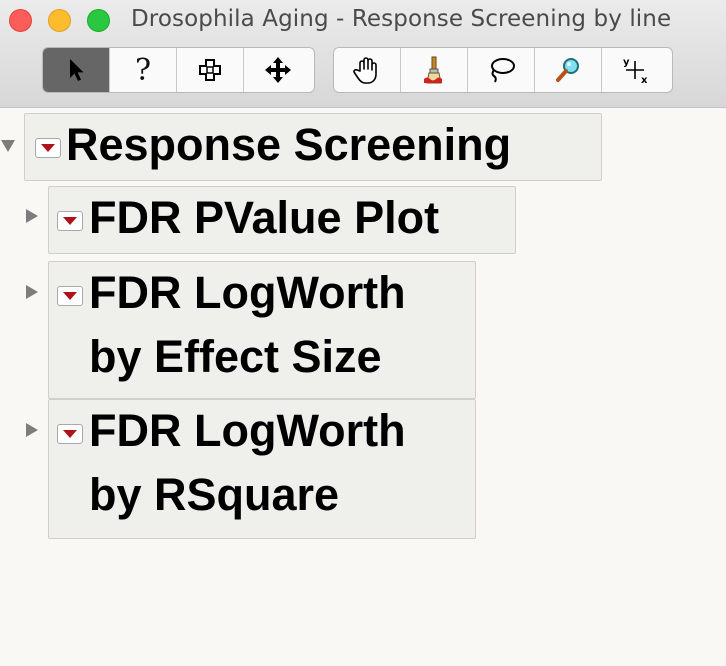  I want to click on child1-disclosure-icon, so click(32, 216).